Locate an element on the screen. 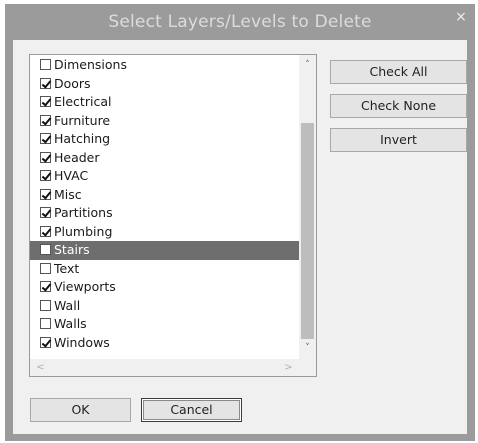 The image size is (478, 443). cancel-button: Cancel is located at coordinates (191, 410).